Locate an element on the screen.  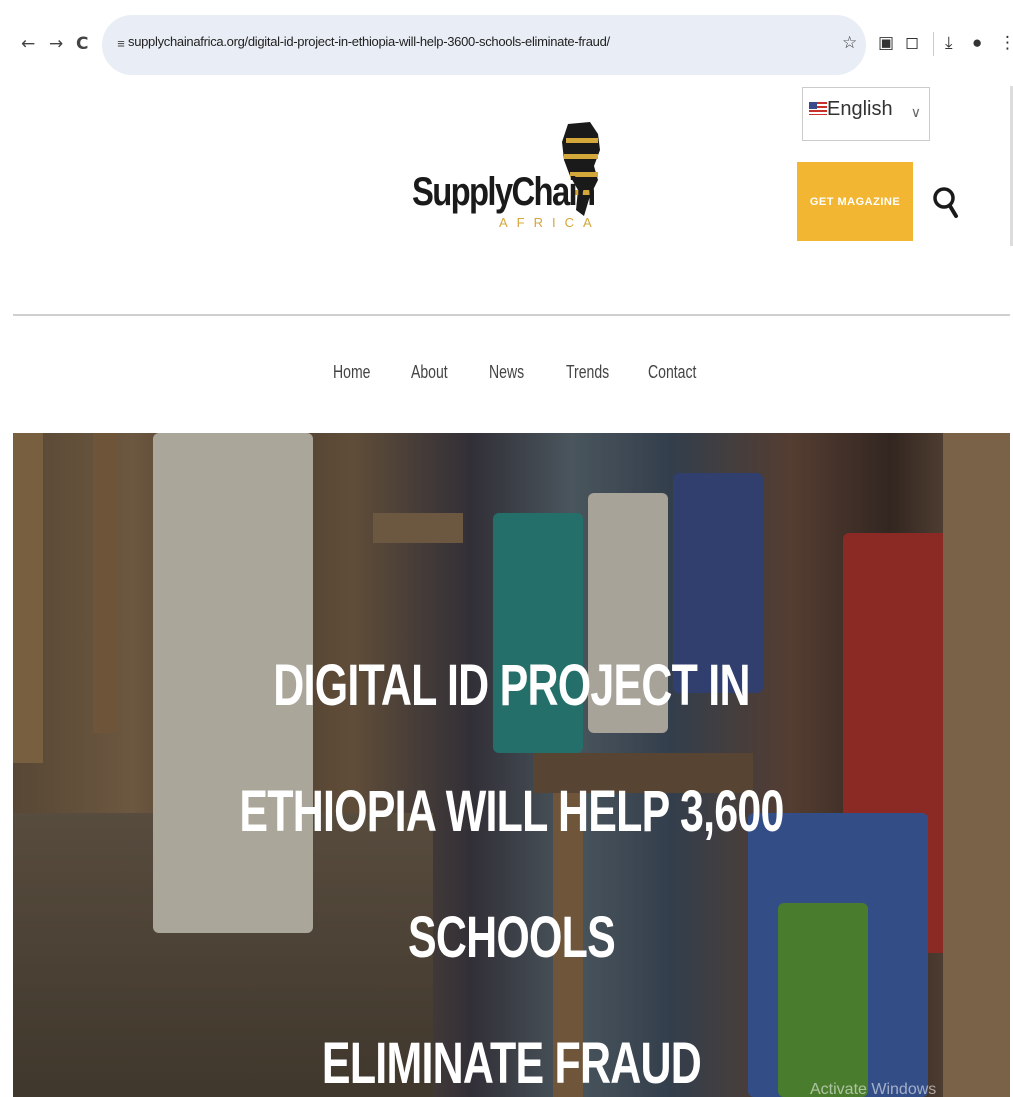
forward-icon: → is located at coordinates (56, 44).